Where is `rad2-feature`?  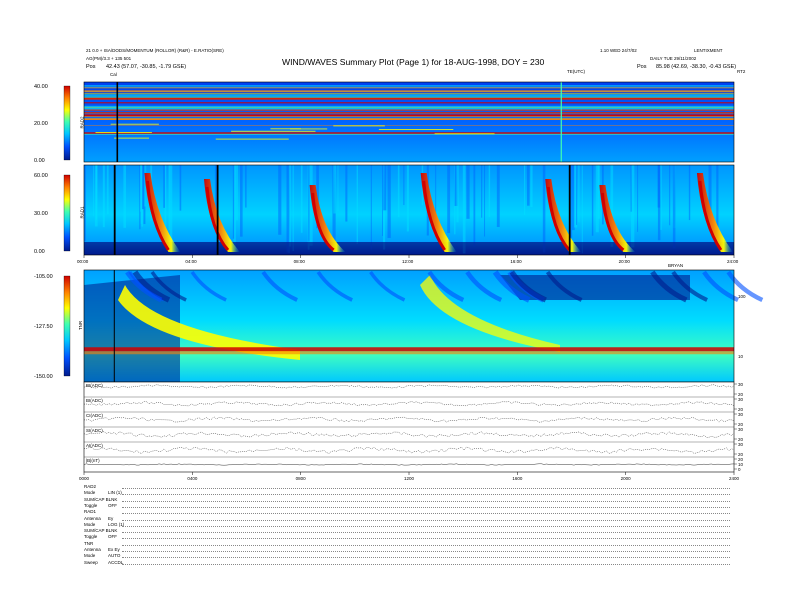
rad2-feature is located at coordinates (117, 122).